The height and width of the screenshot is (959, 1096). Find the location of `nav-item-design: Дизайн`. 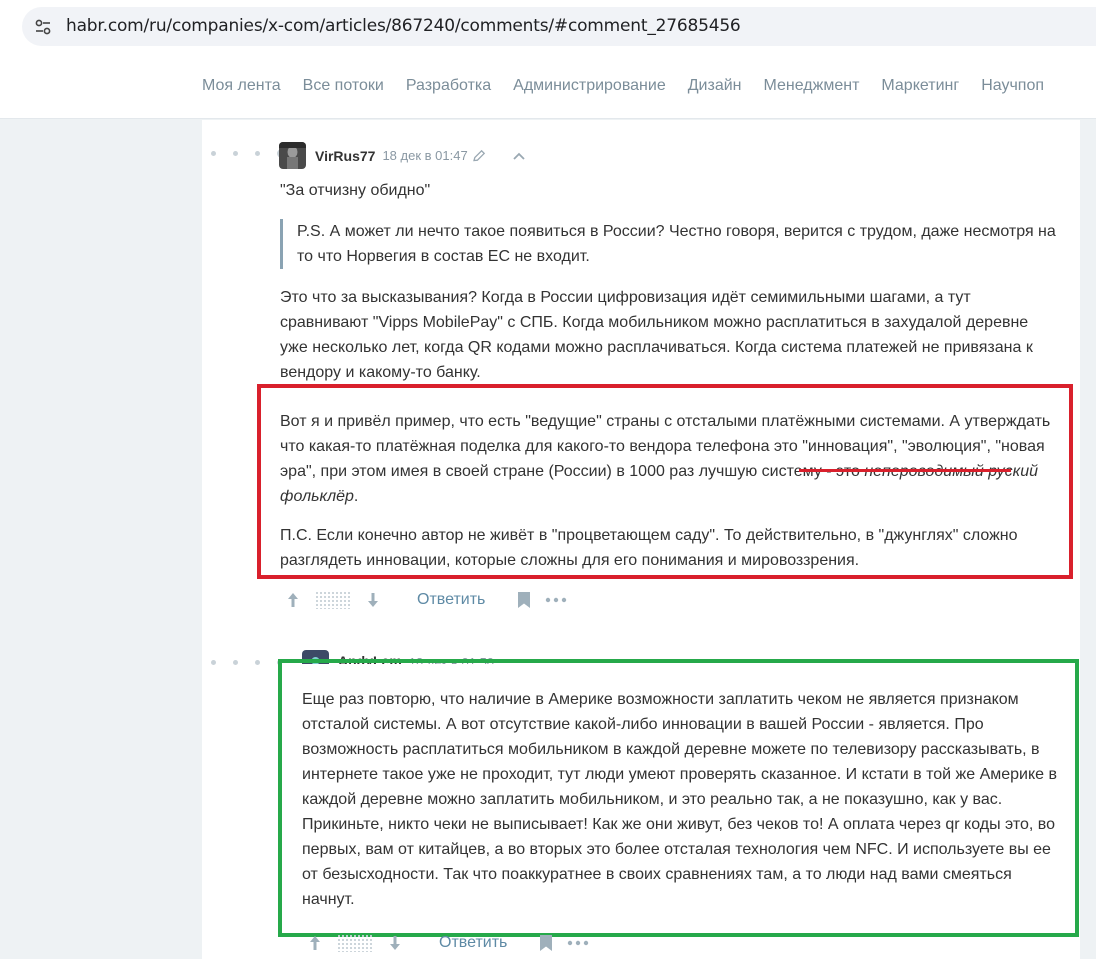

nav-item-design: Дизайн is located at coordinates (715, 86).